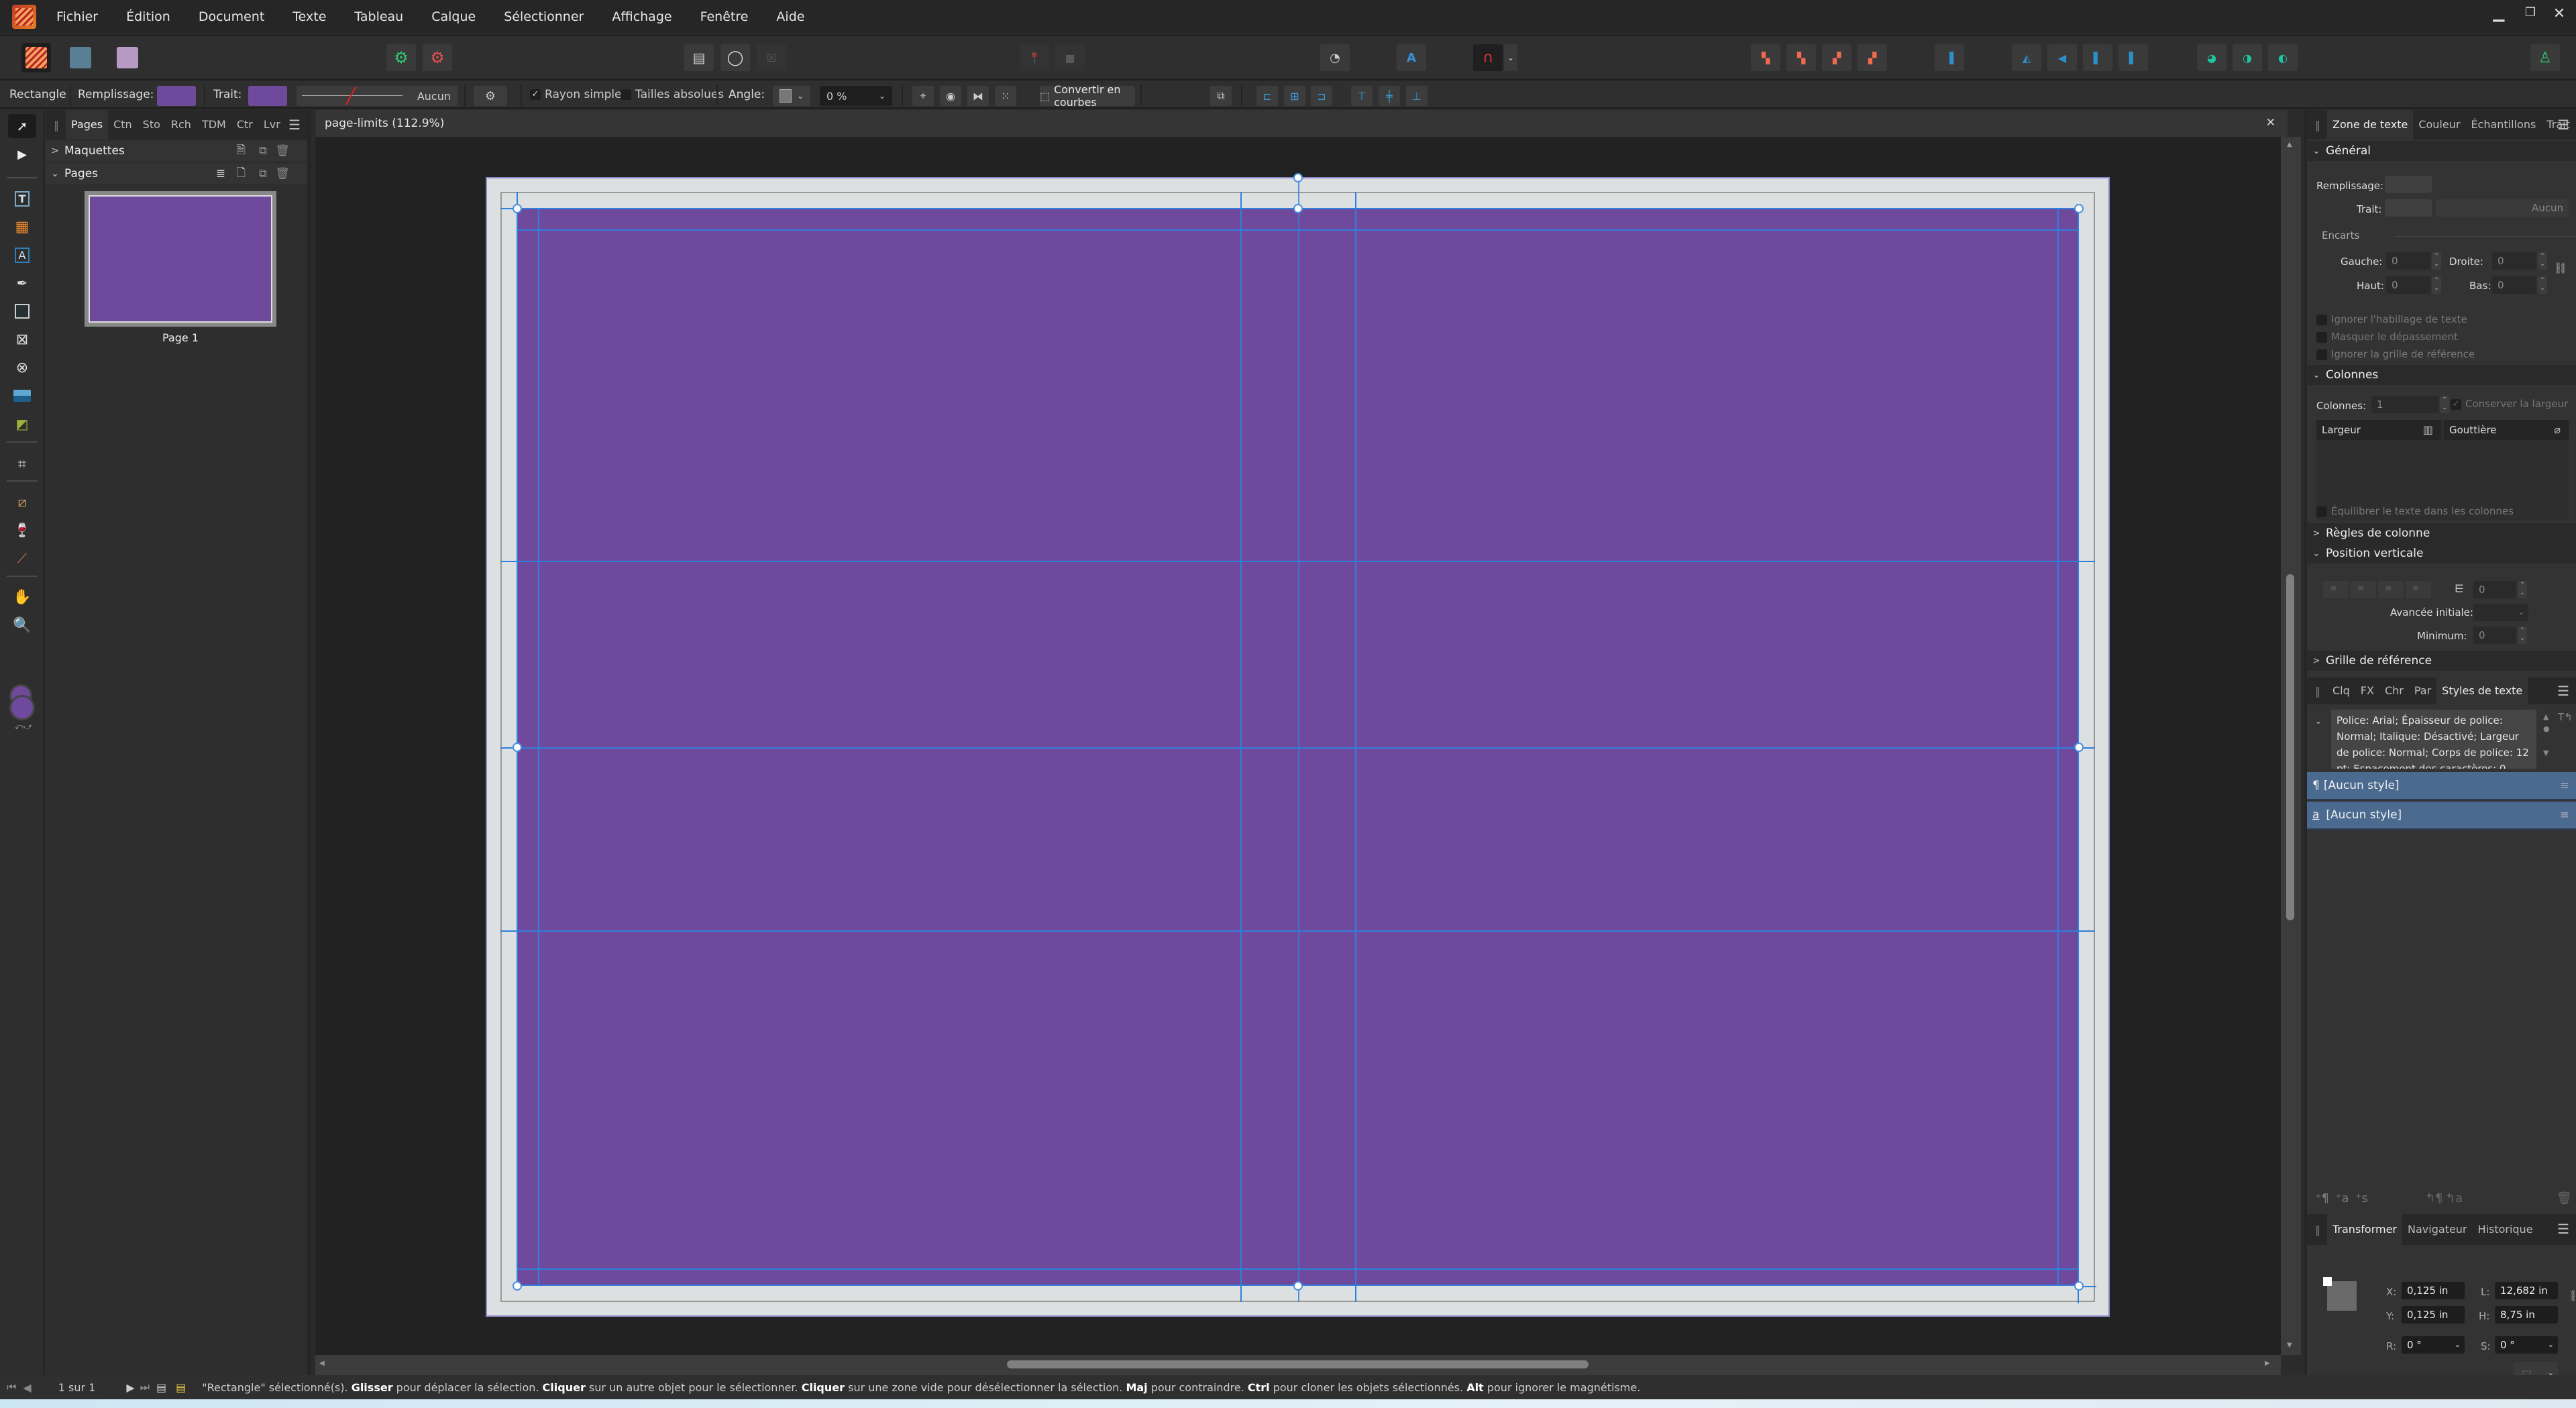  What do you see at coordinates (1510, 57) in the screenshot?
I see `snapping-dropdown: ⌄` at bounding box center [1510, 57].